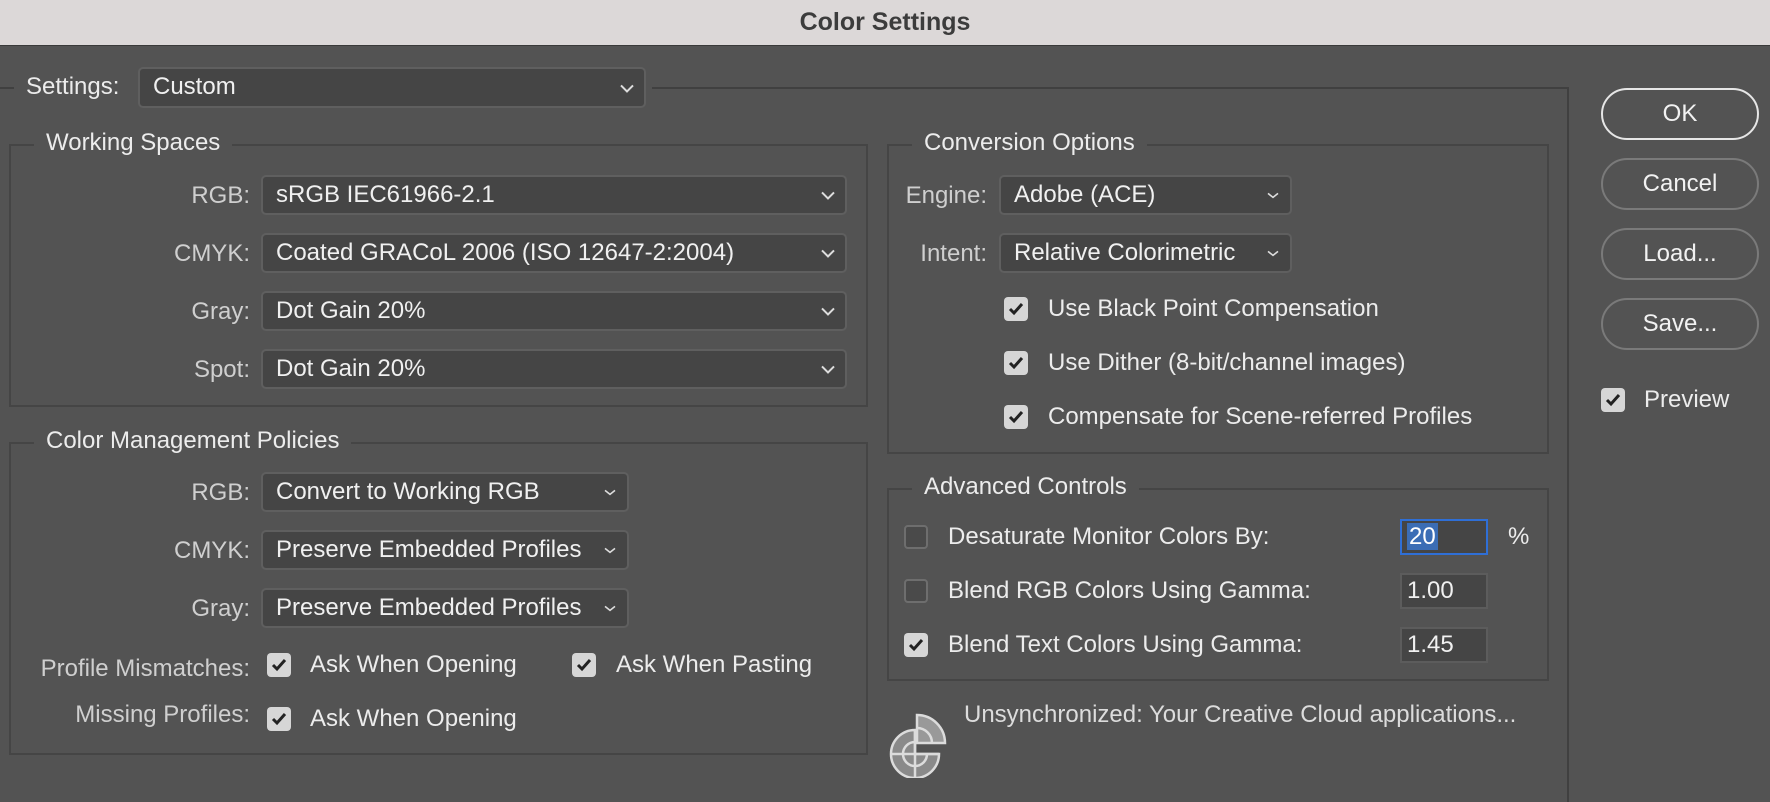 This screenshot has width=1770, height=802. I want to click on mismatch-ask-pasting-label: Ask When Pasting, so click(714, 664).